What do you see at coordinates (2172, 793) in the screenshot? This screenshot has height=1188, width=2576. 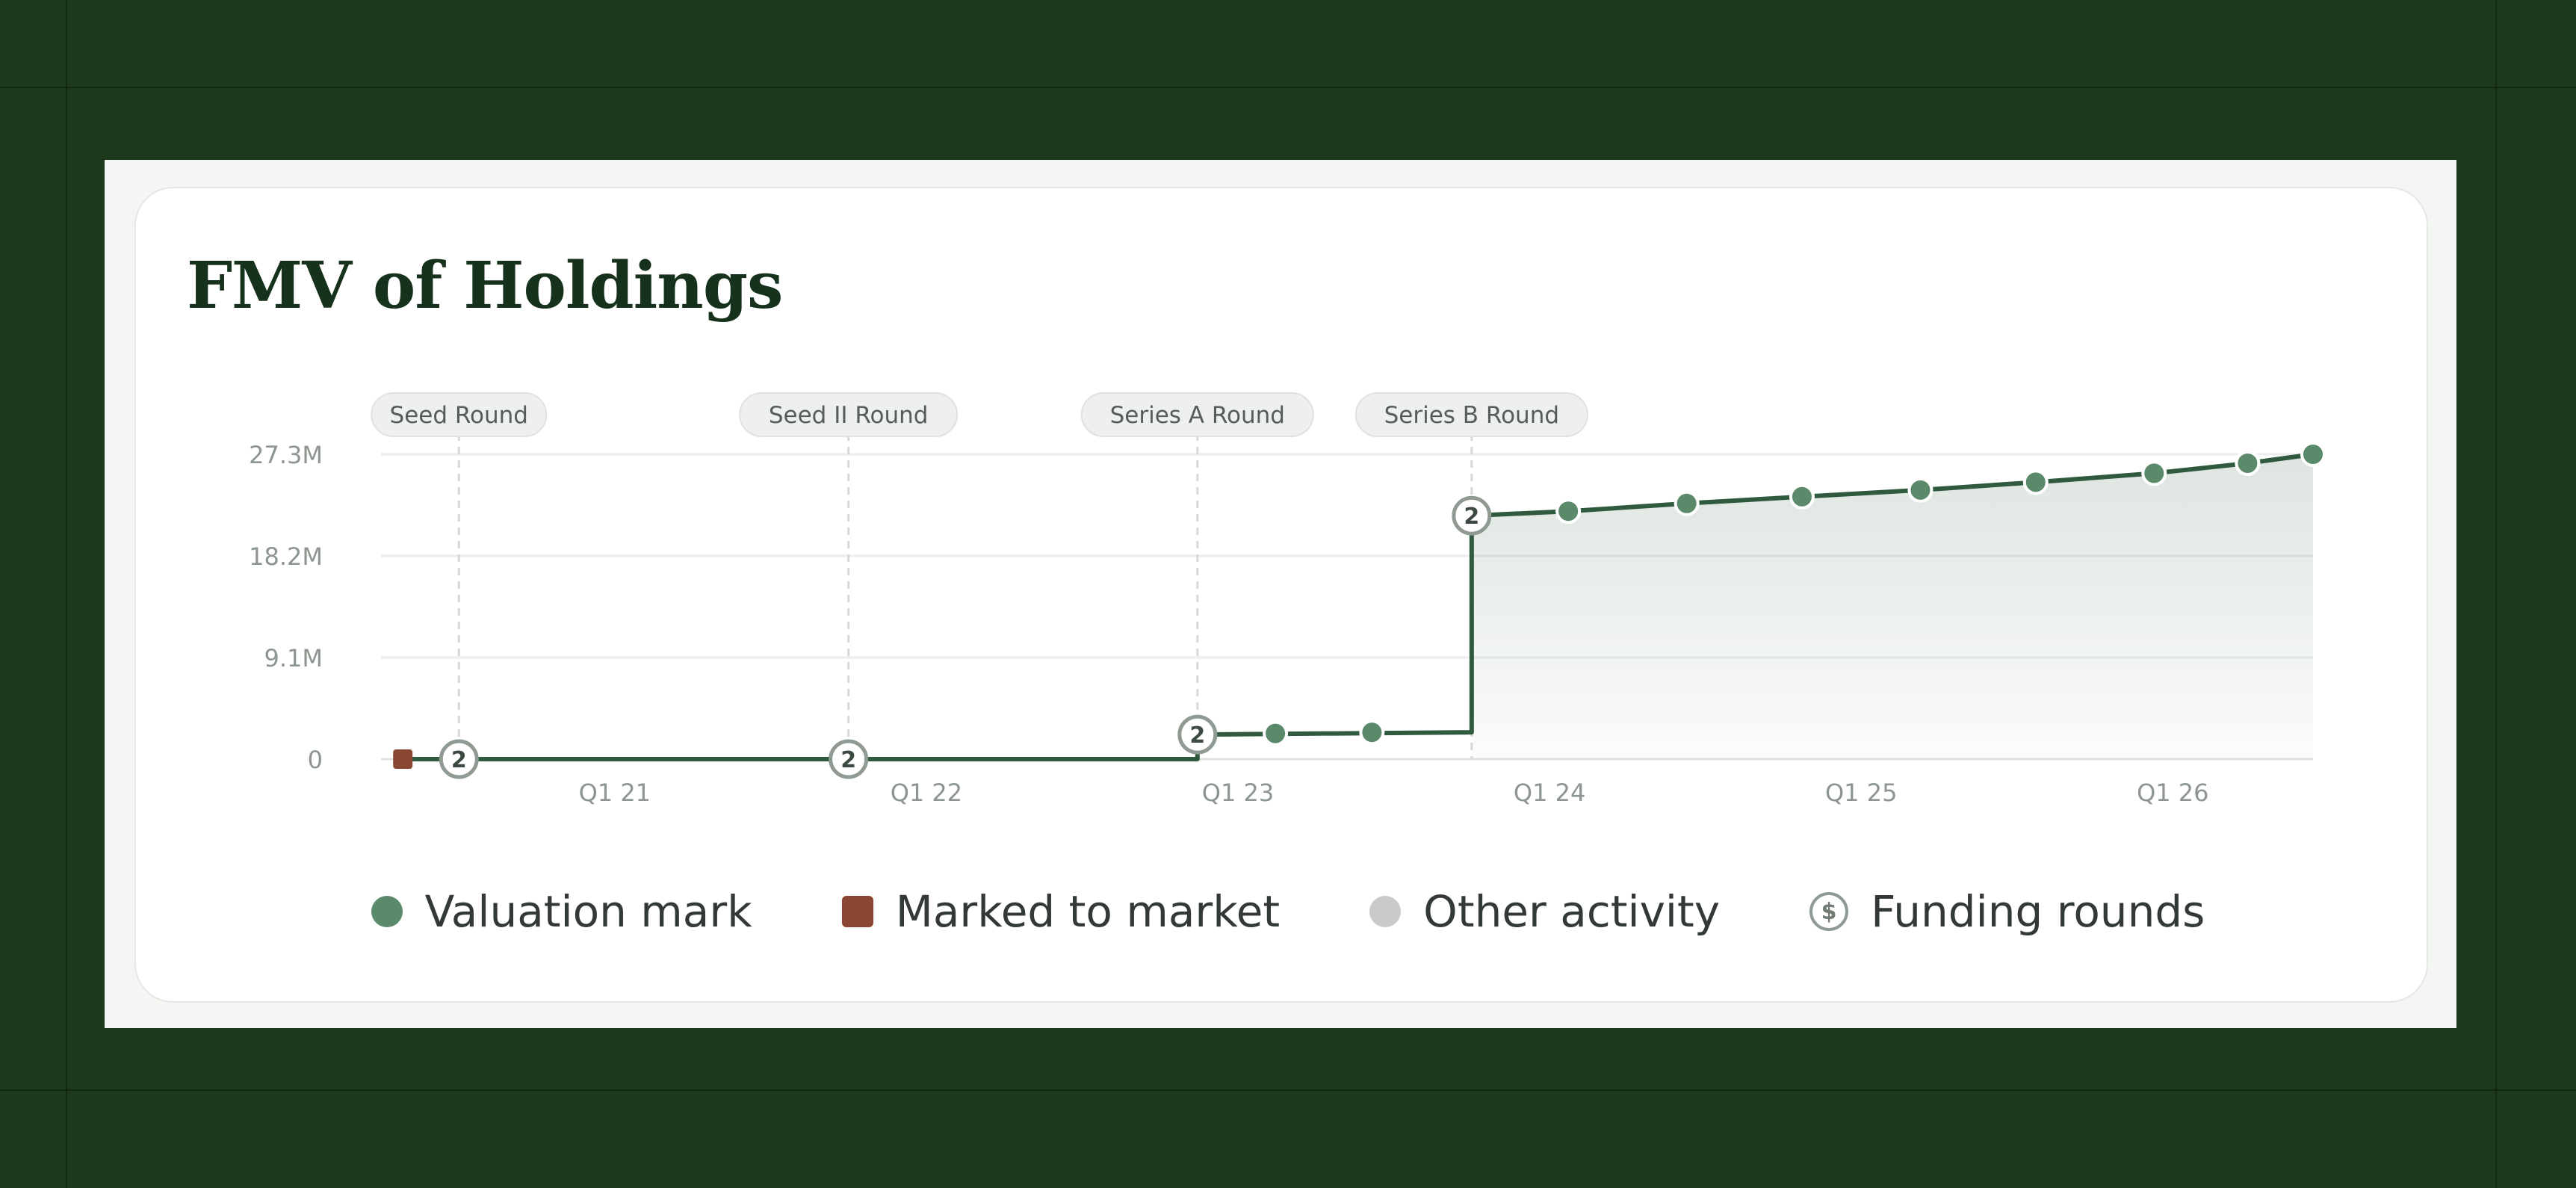 I see `x-tick-label: Q1 26` at bounding box center [2172, 793].